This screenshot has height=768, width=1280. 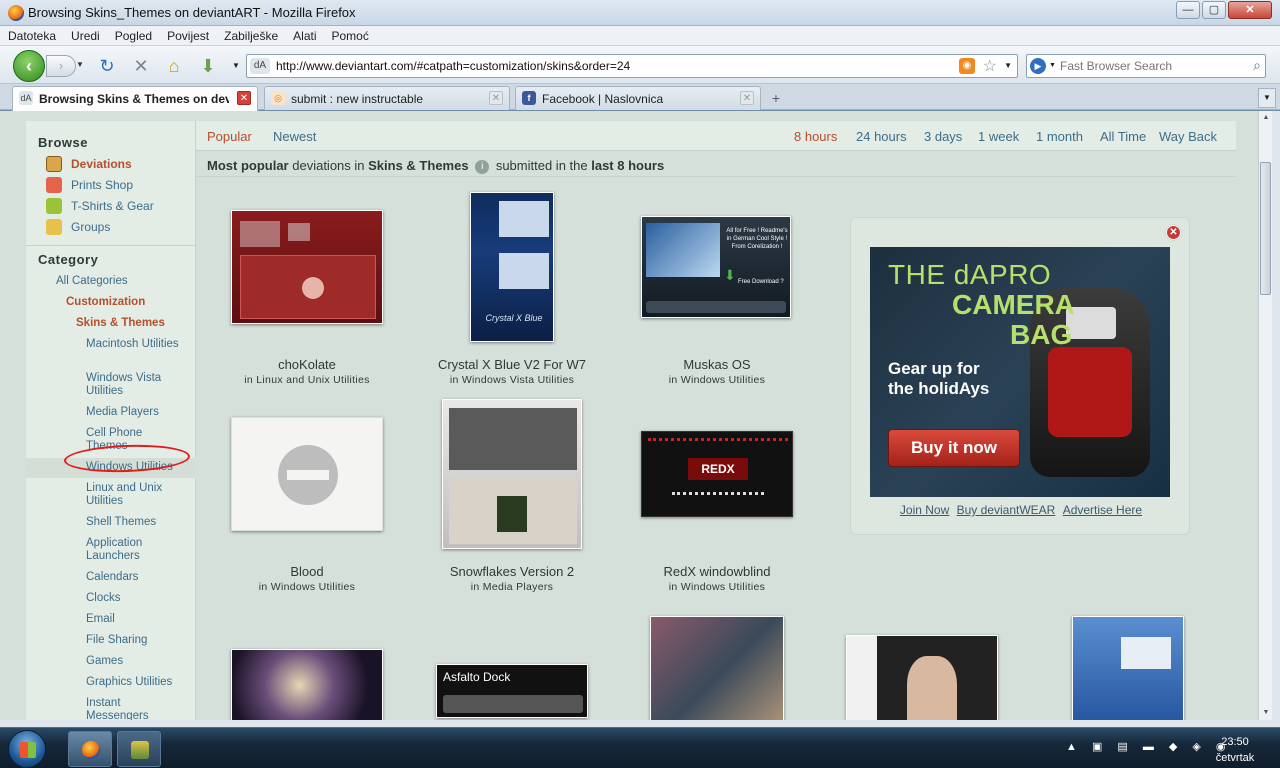 What do you see at coordinates (512, 691) in the screenshot?
I see `thumbnail-asfalto-dock: Asfalto Dock` at bounding box center [512, 691].